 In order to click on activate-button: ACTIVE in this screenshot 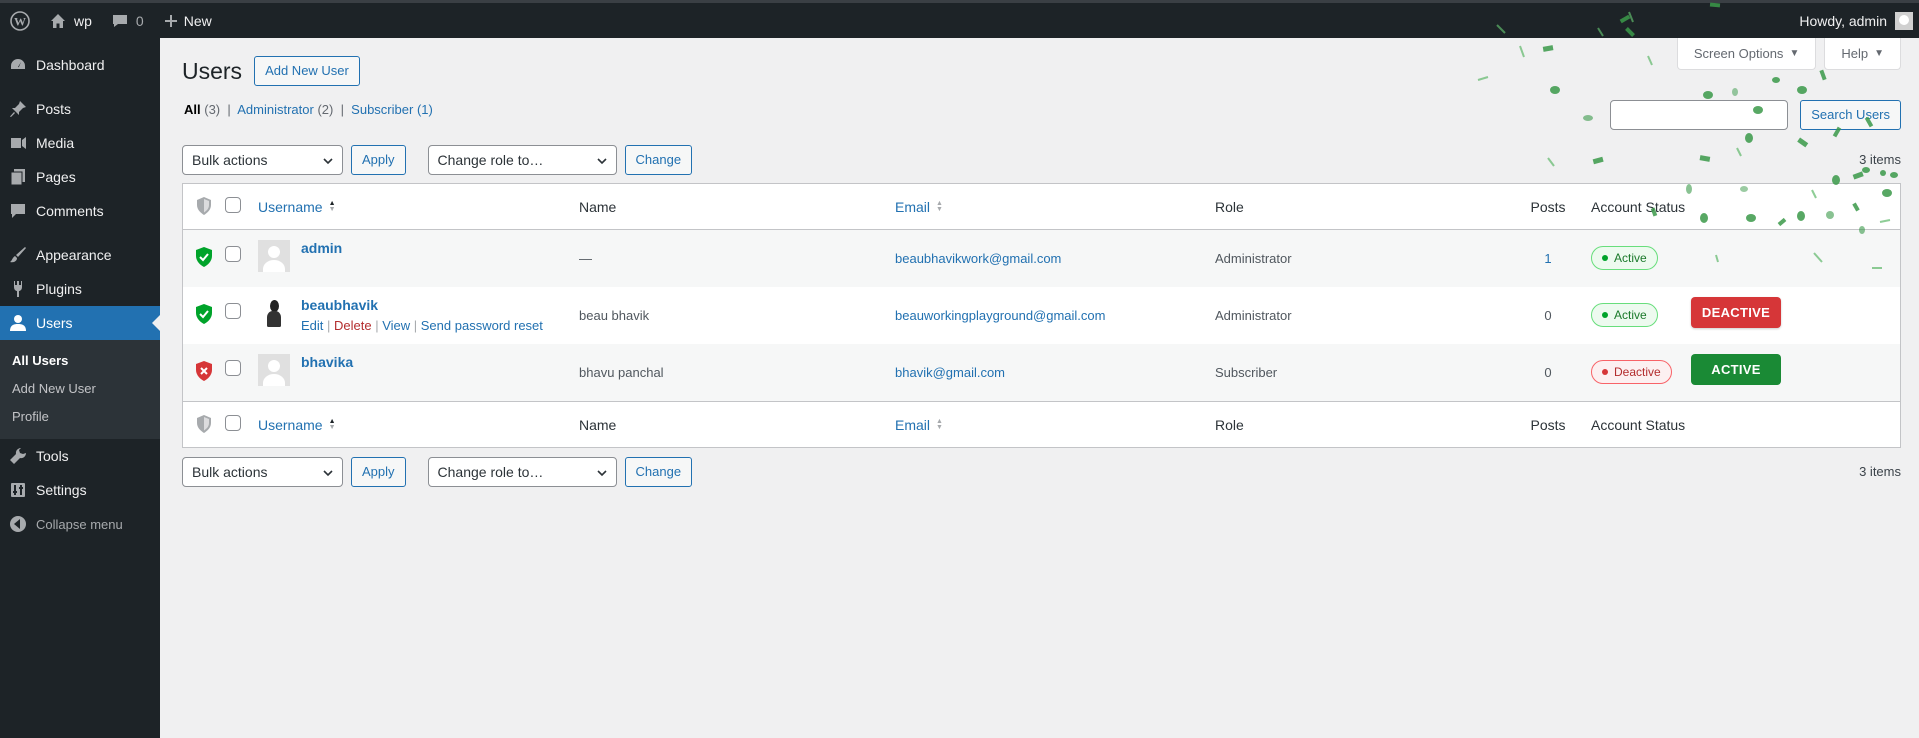, I will do `click(1736, 369)`.